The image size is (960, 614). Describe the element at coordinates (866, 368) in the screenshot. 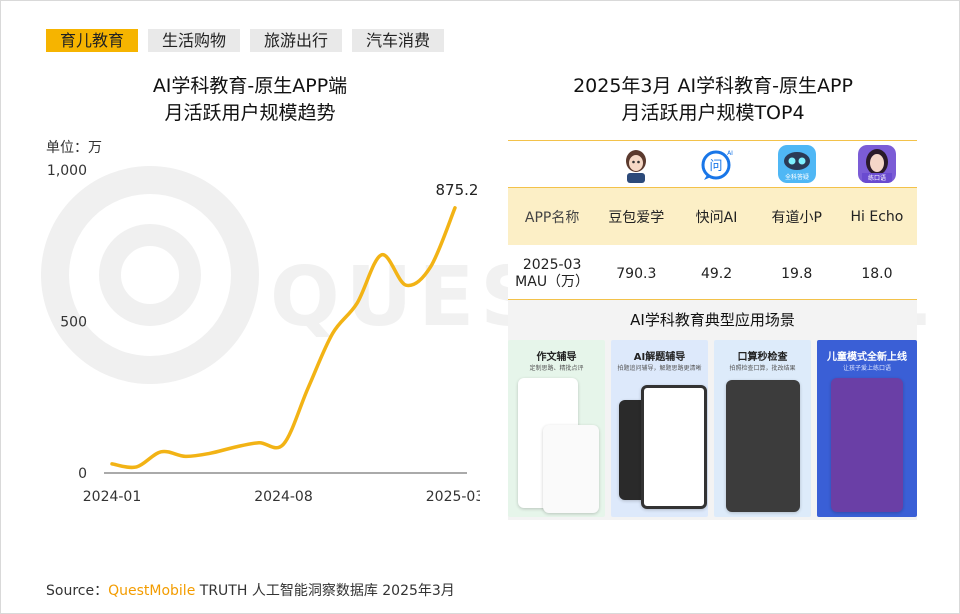

I see `scene-kids-subtitle: 让孩子爱上练口语` at that location.